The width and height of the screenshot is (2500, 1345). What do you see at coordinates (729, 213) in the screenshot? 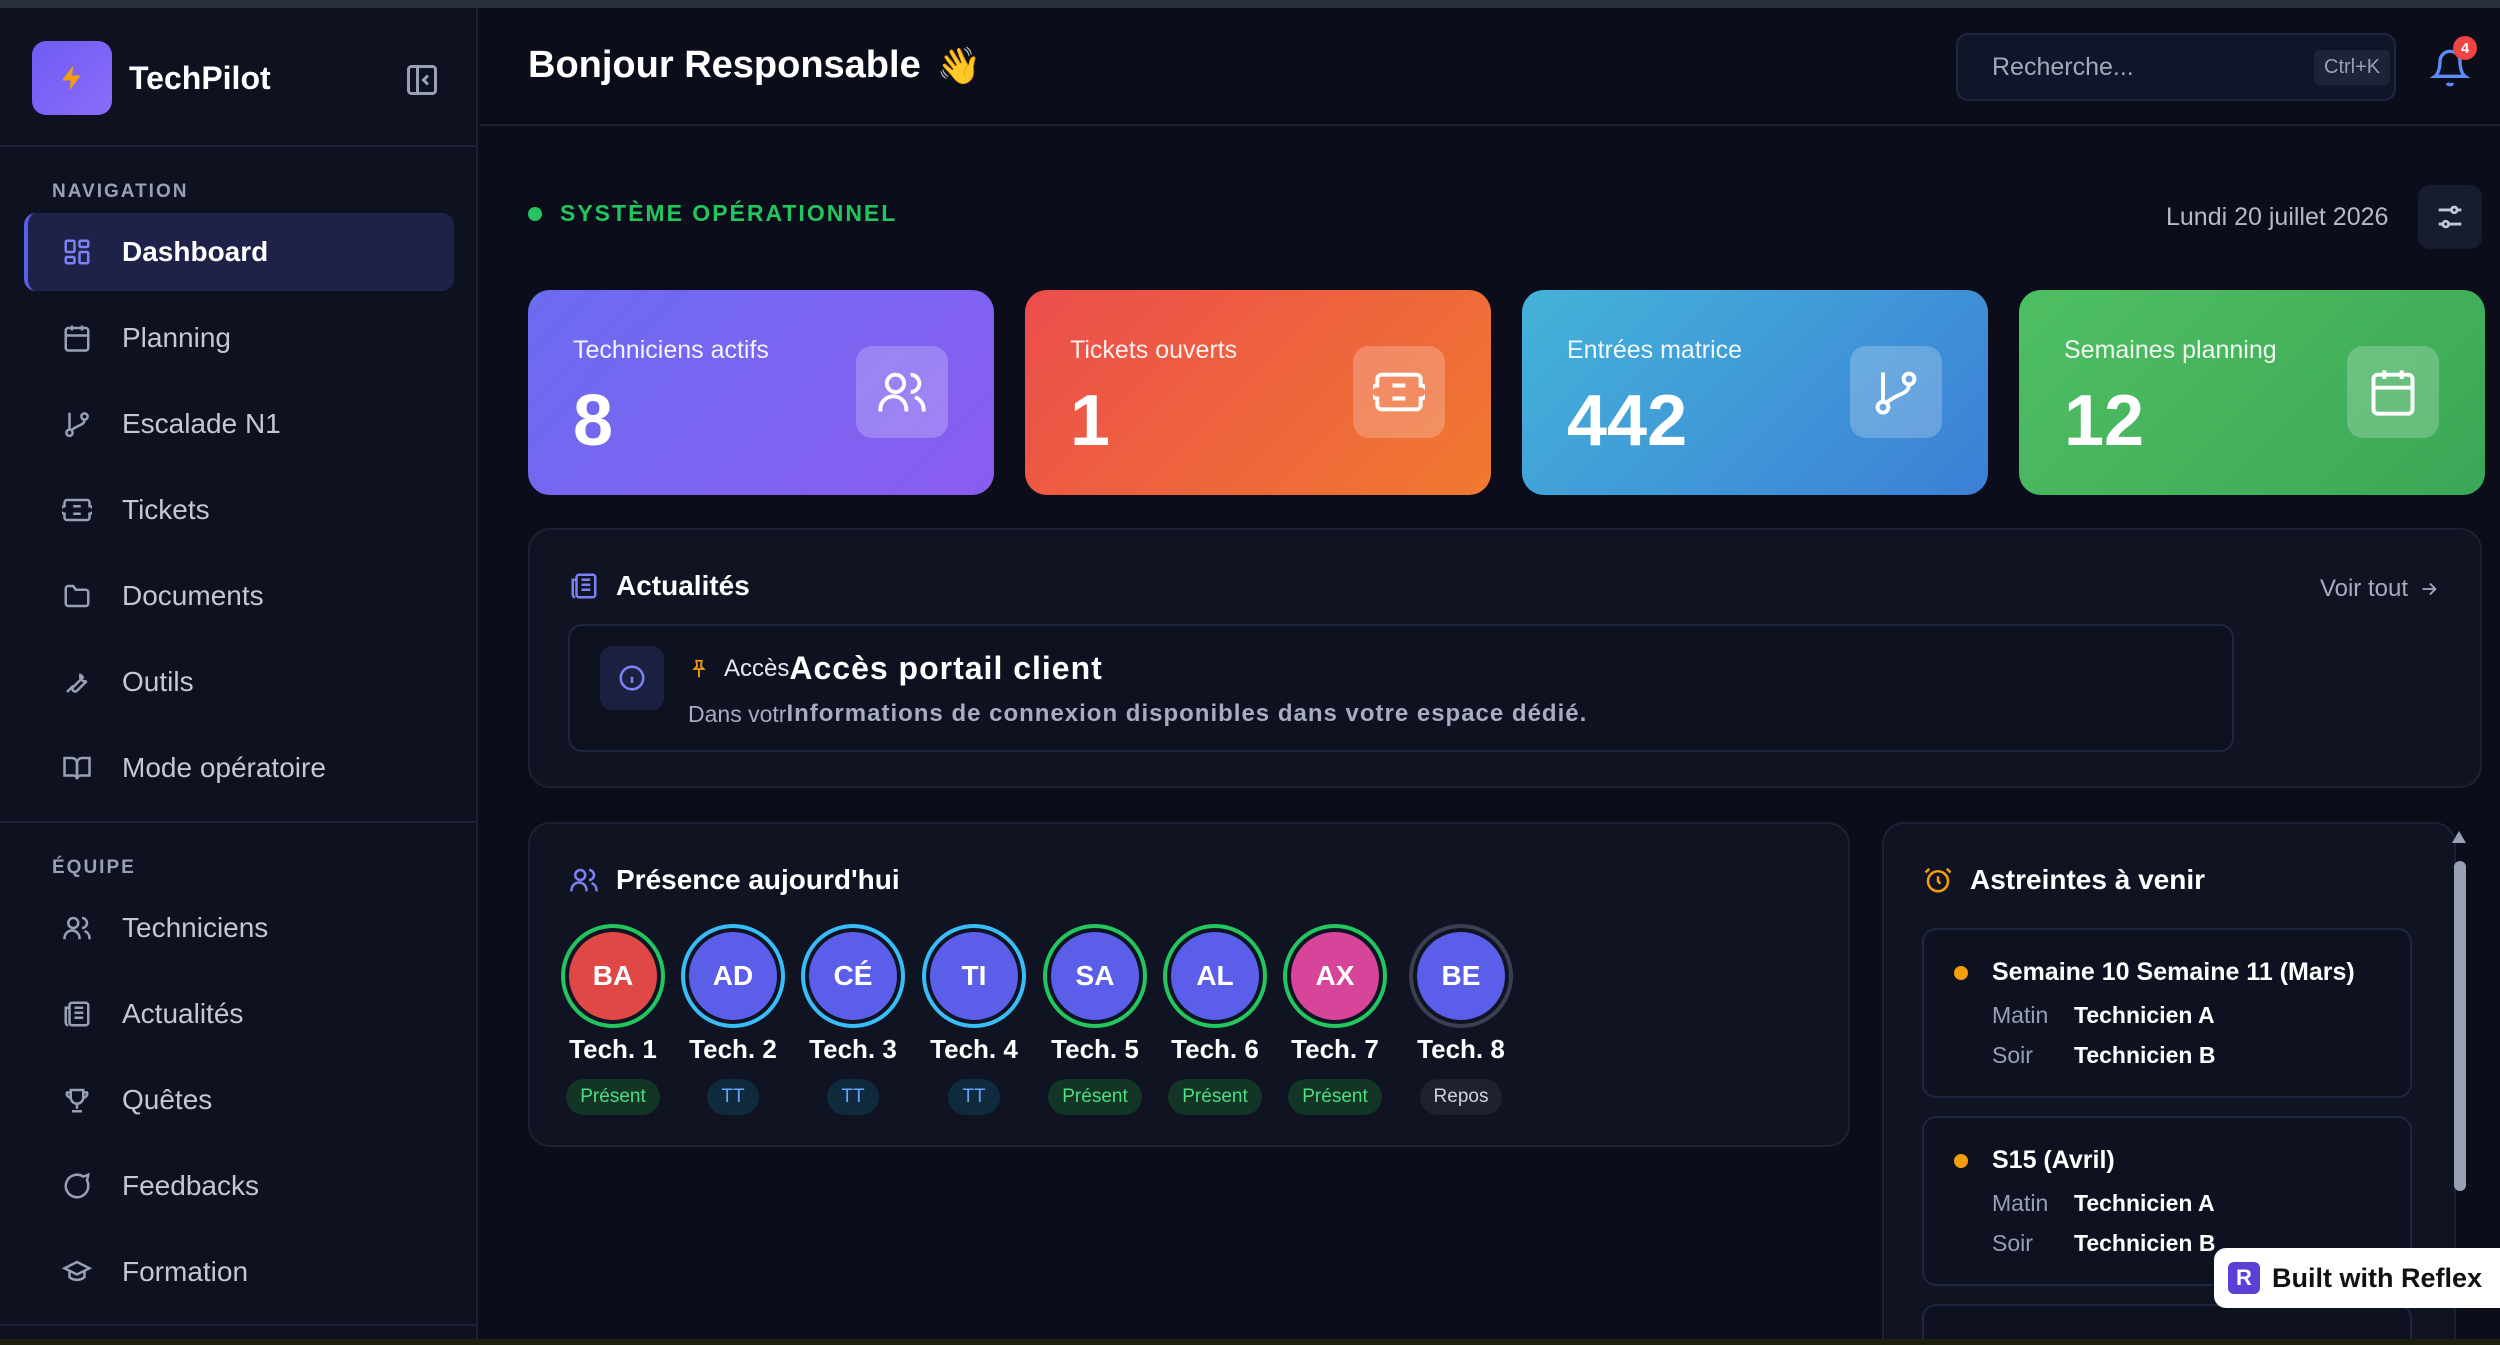
I see `status-text: SYSTÈME OPÉRATIONNEL` at bounding box center [729, 213].